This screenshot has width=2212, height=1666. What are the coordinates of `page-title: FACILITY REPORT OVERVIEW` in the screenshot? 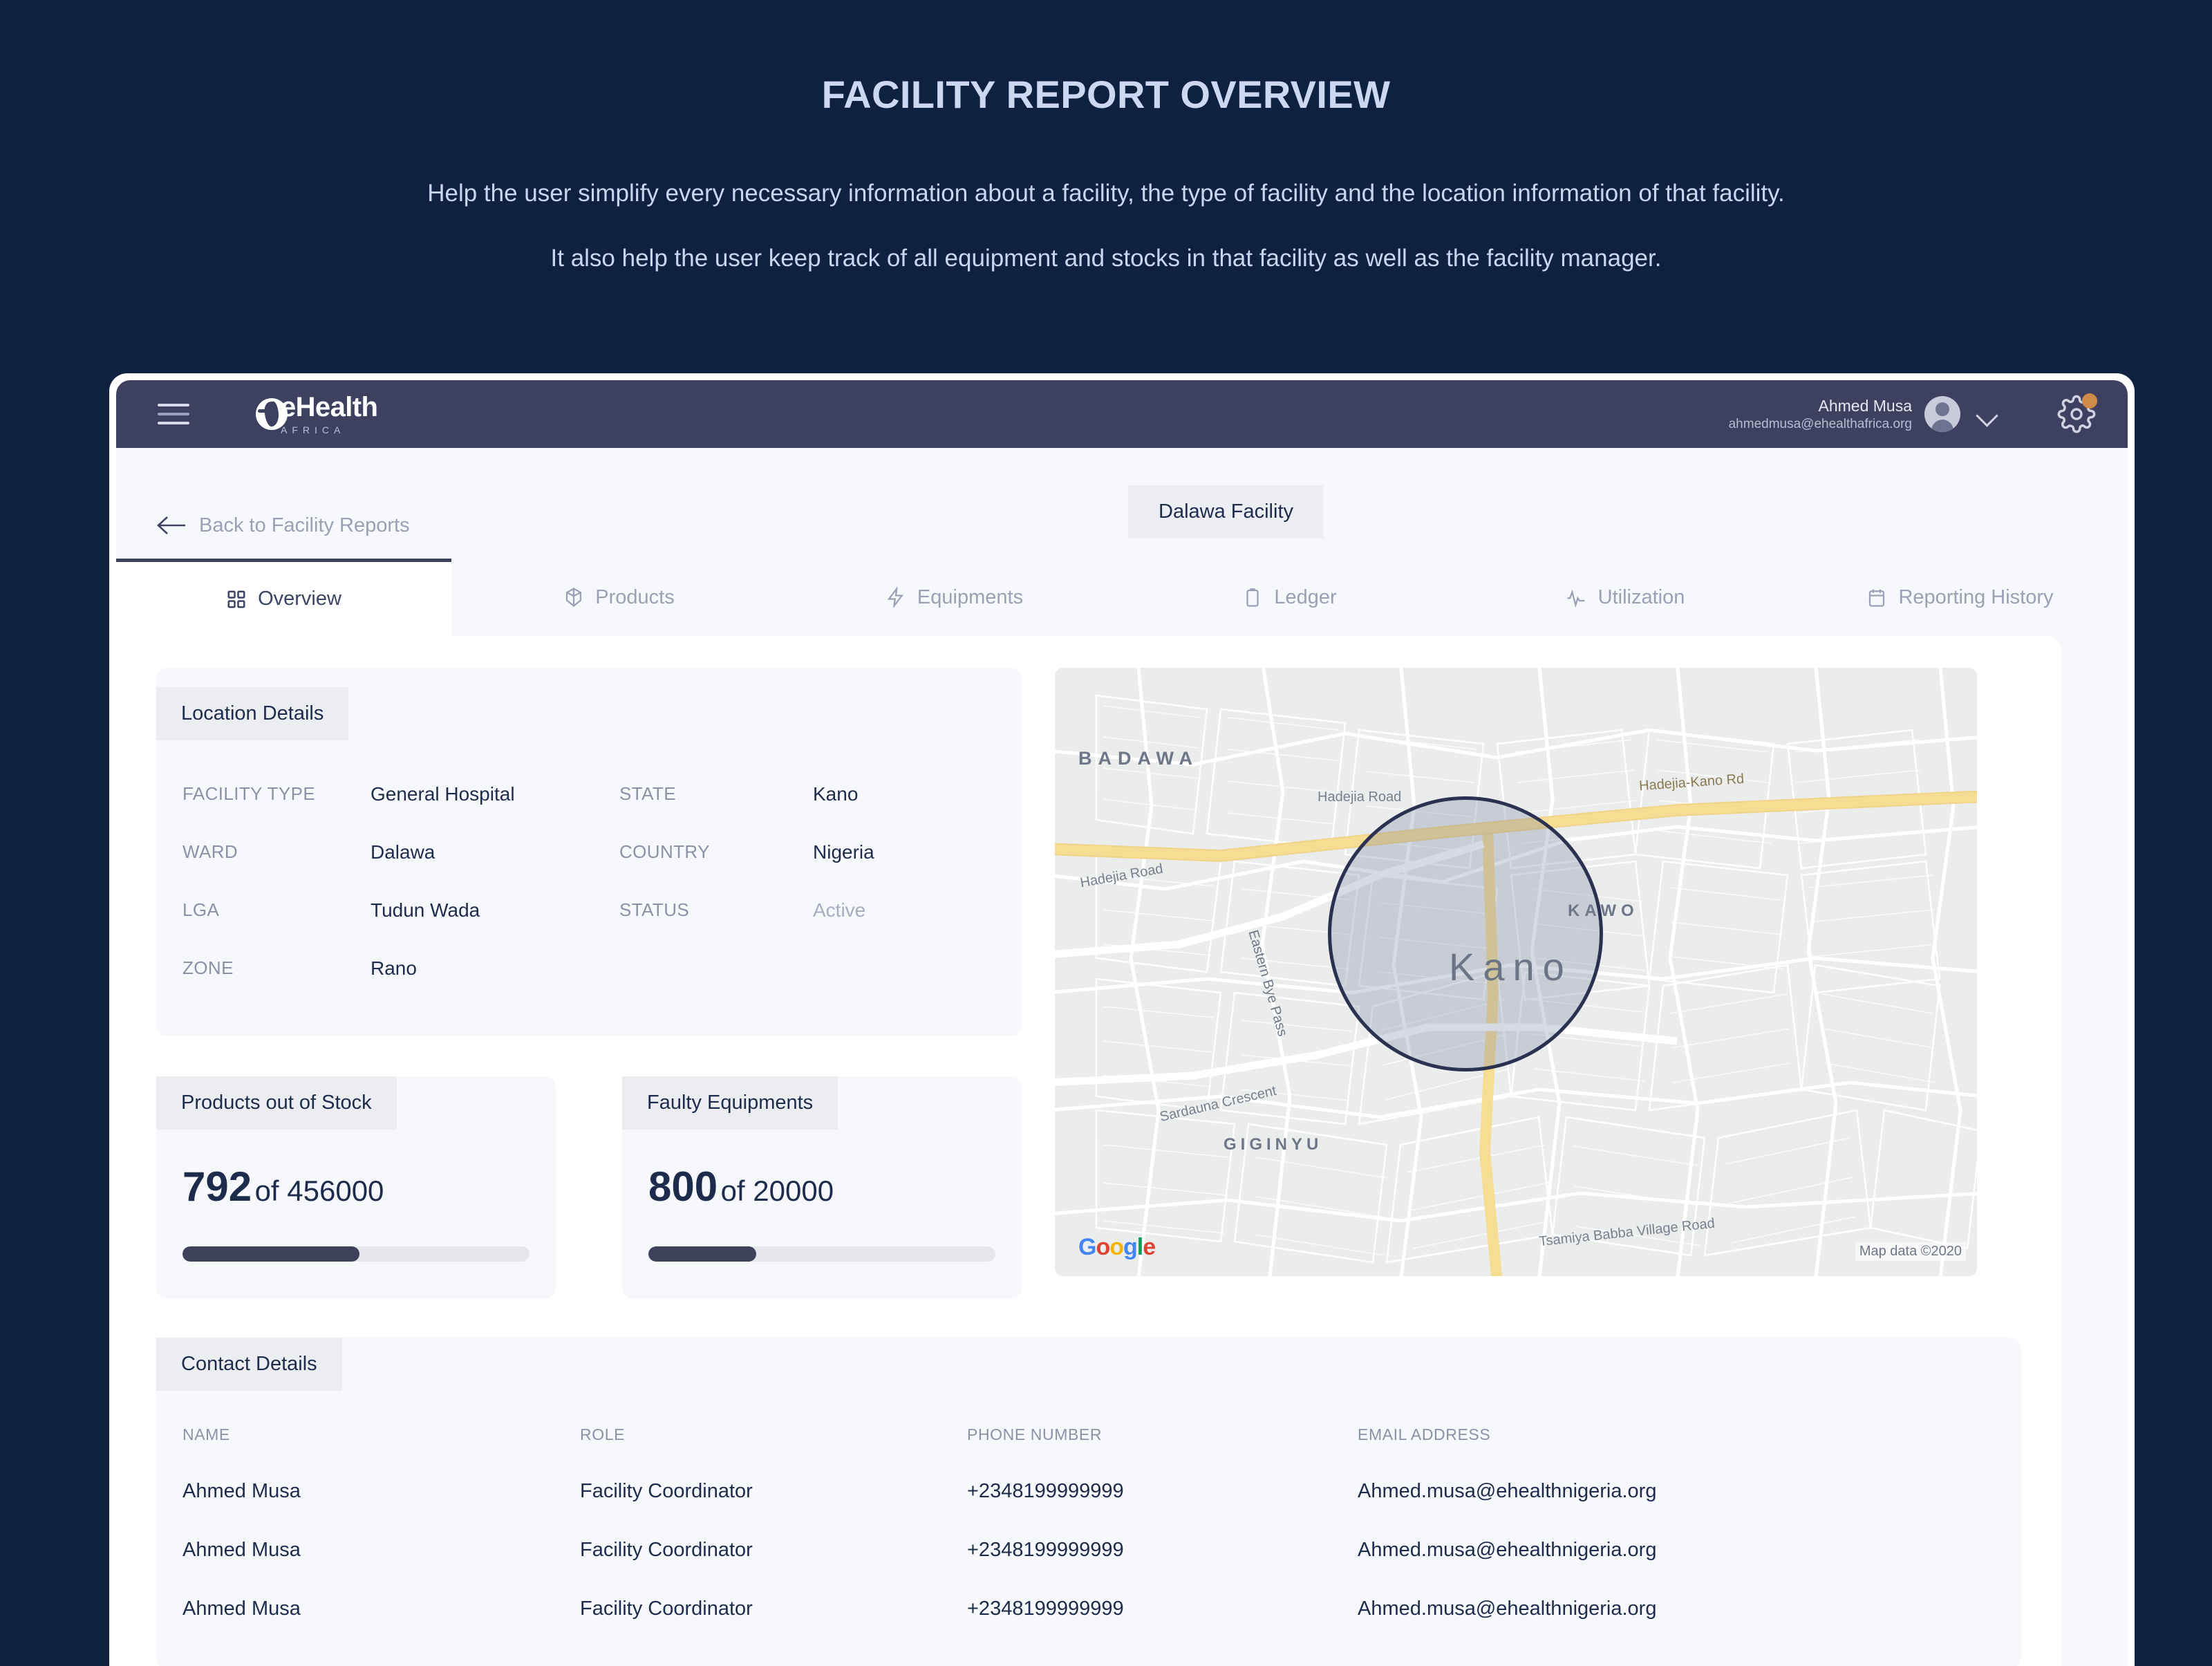 It's located at (1106, 94).